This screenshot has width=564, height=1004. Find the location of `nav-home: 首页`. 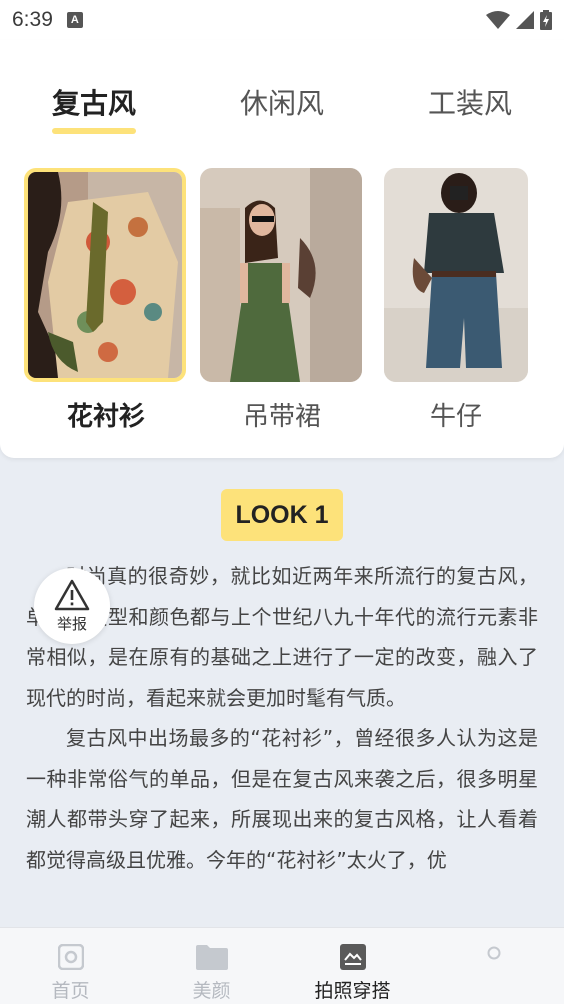

nav-home: 首页 is located at coordinates (70, 966).